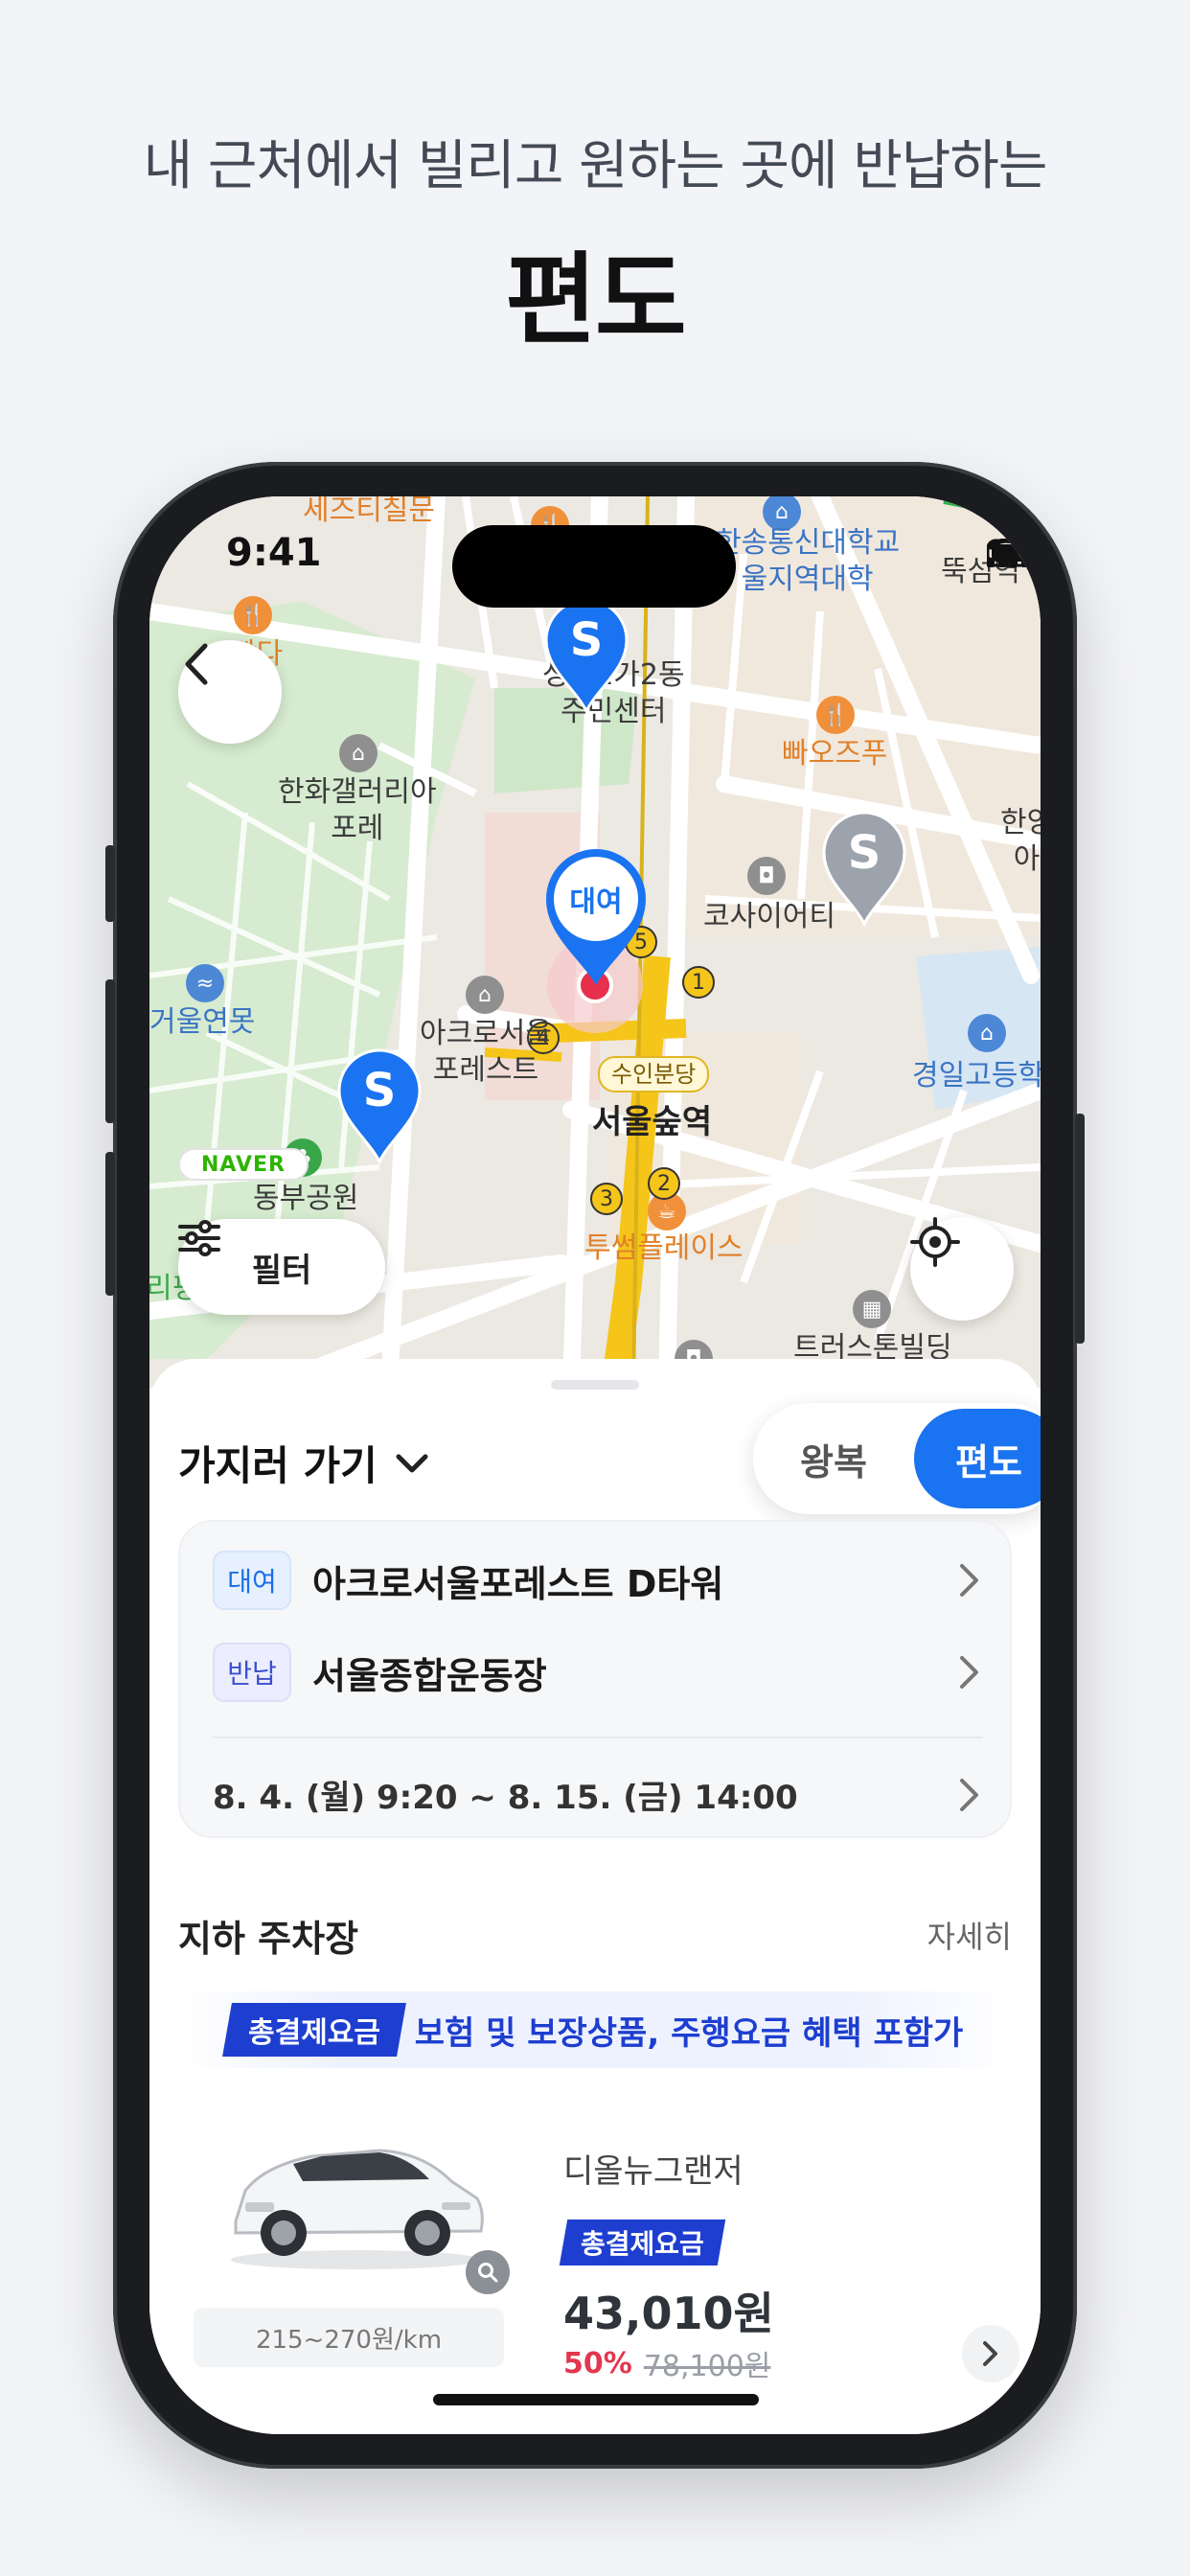  I want to click on km-rate: 215~270원/km, so click(349, 2337).